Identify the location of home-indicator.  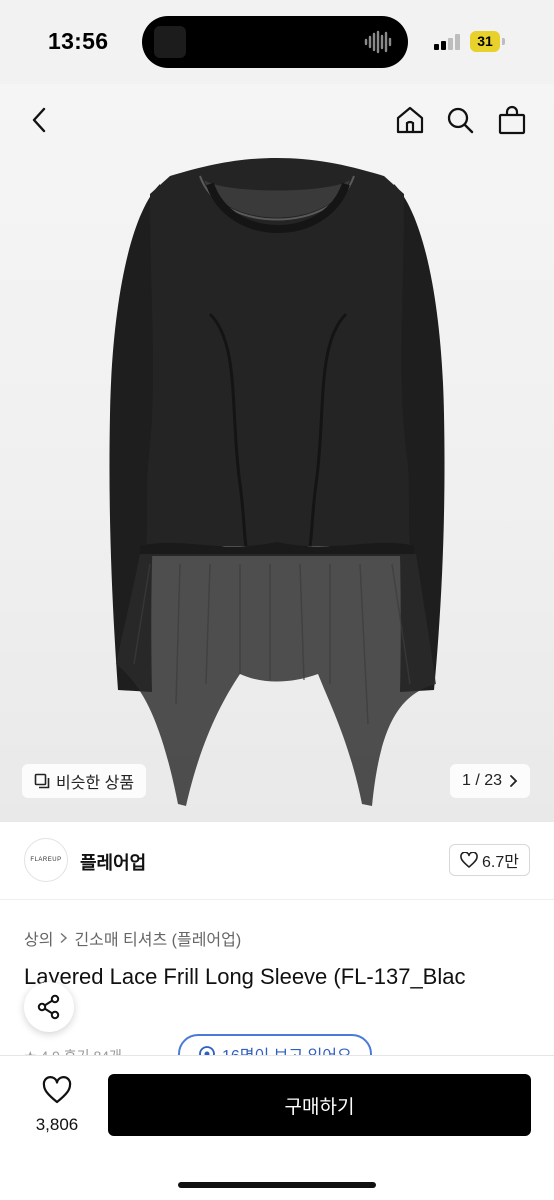
(277, 1185).